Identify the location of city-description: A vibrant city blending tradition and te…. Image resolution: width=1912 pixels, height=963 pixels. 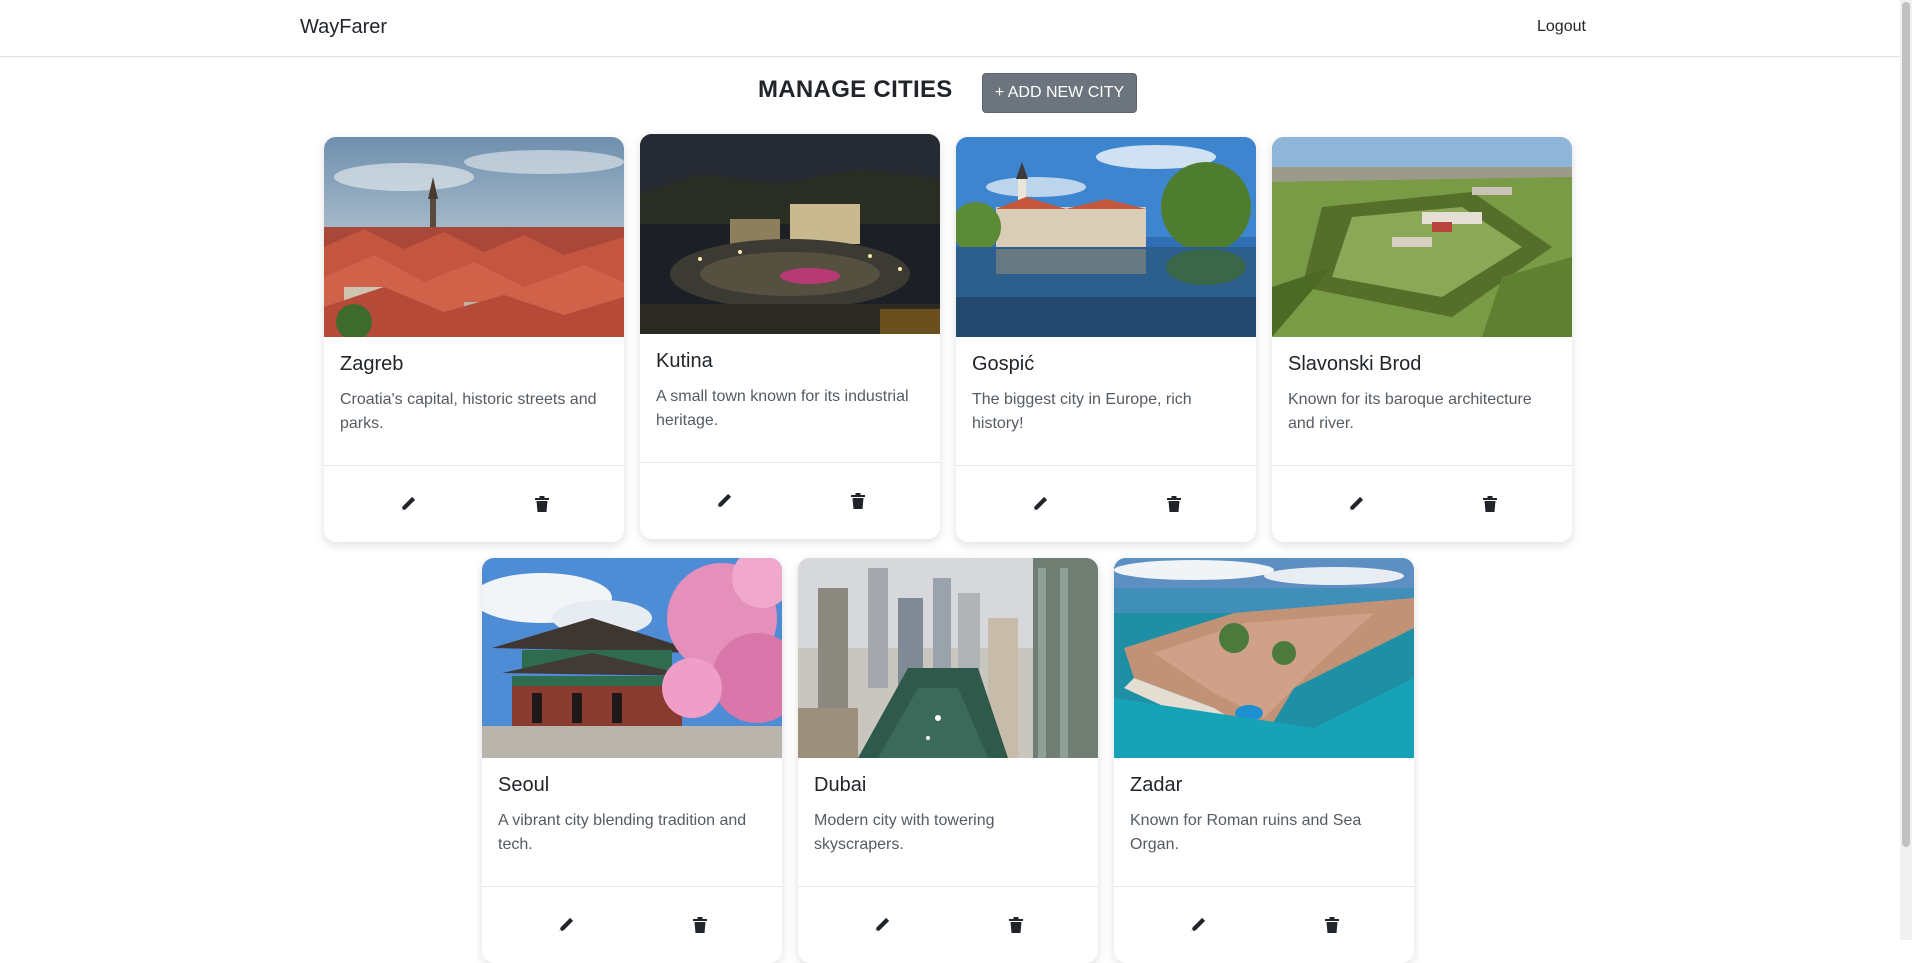
(622, 832).